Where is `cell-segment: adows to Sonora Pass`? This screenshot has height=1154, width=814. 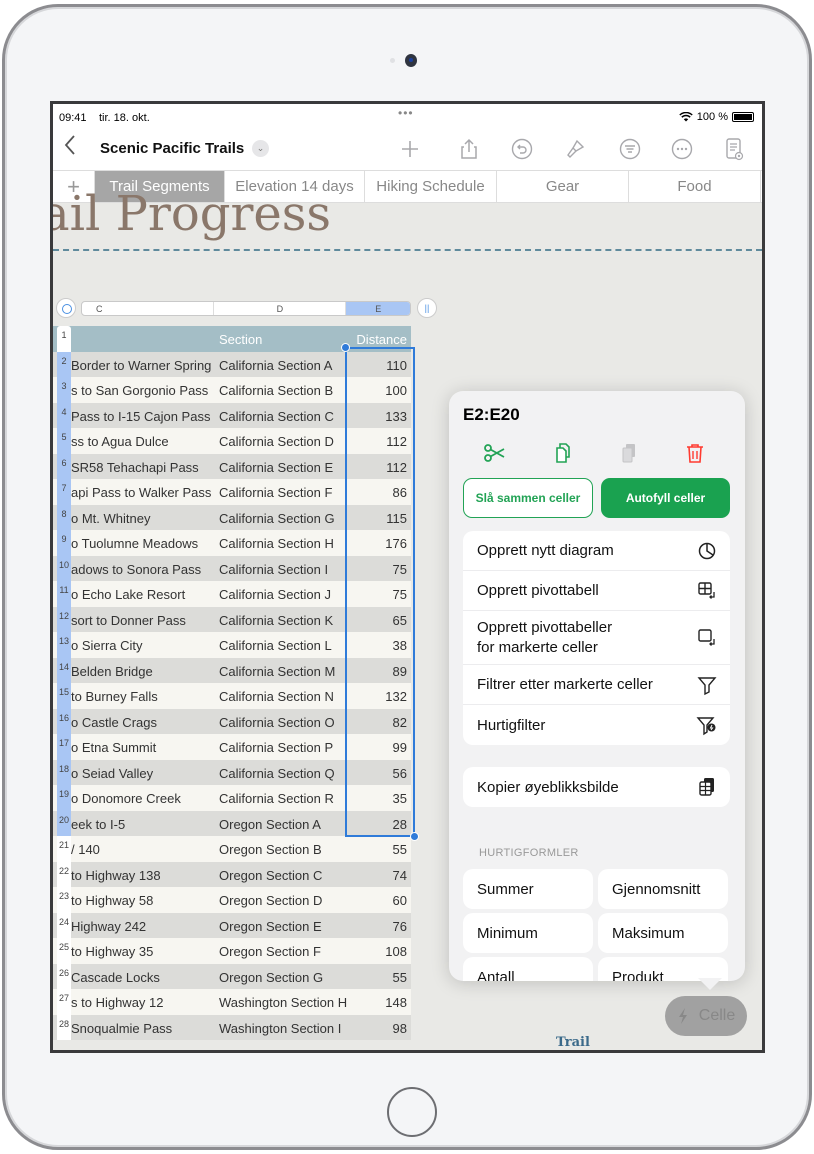 cell-segment: adows to Sonora Pass is located at coordinates (141, 569).